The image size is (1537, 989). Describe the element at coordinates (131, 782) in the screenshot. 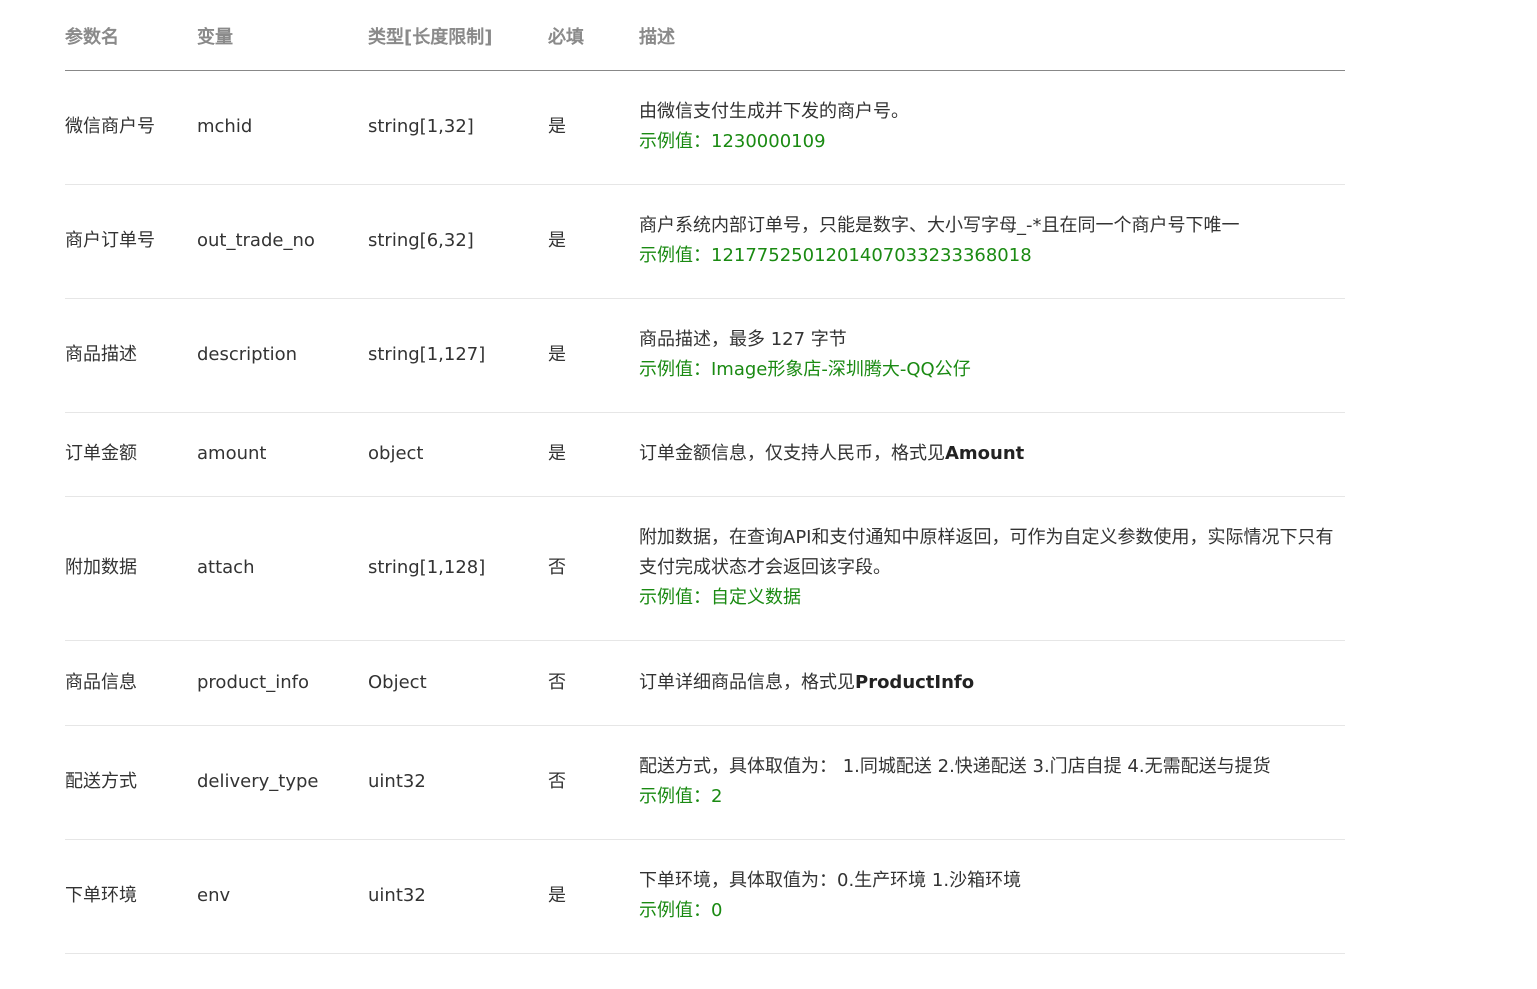

I see `param-name: 配送方式` at that location.